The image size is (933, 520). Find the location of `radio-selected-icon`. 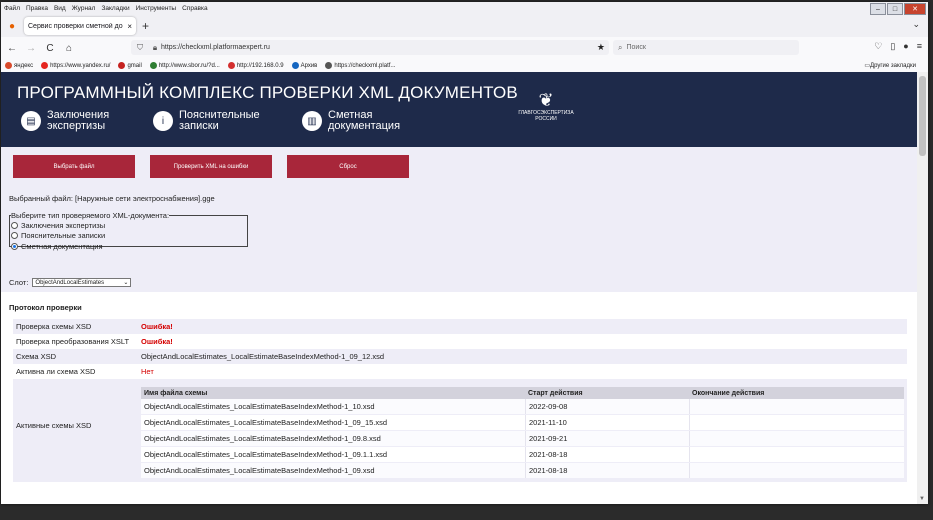

radio-selected-icon is located at coordinates (14, 246).